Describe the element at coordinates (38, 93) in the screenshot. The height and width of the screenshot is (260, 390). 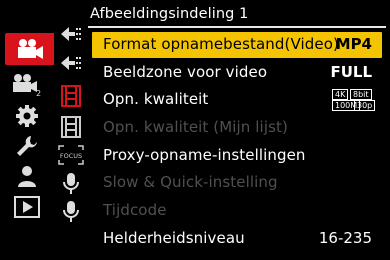
I see `video-2-index: 2` at that location.